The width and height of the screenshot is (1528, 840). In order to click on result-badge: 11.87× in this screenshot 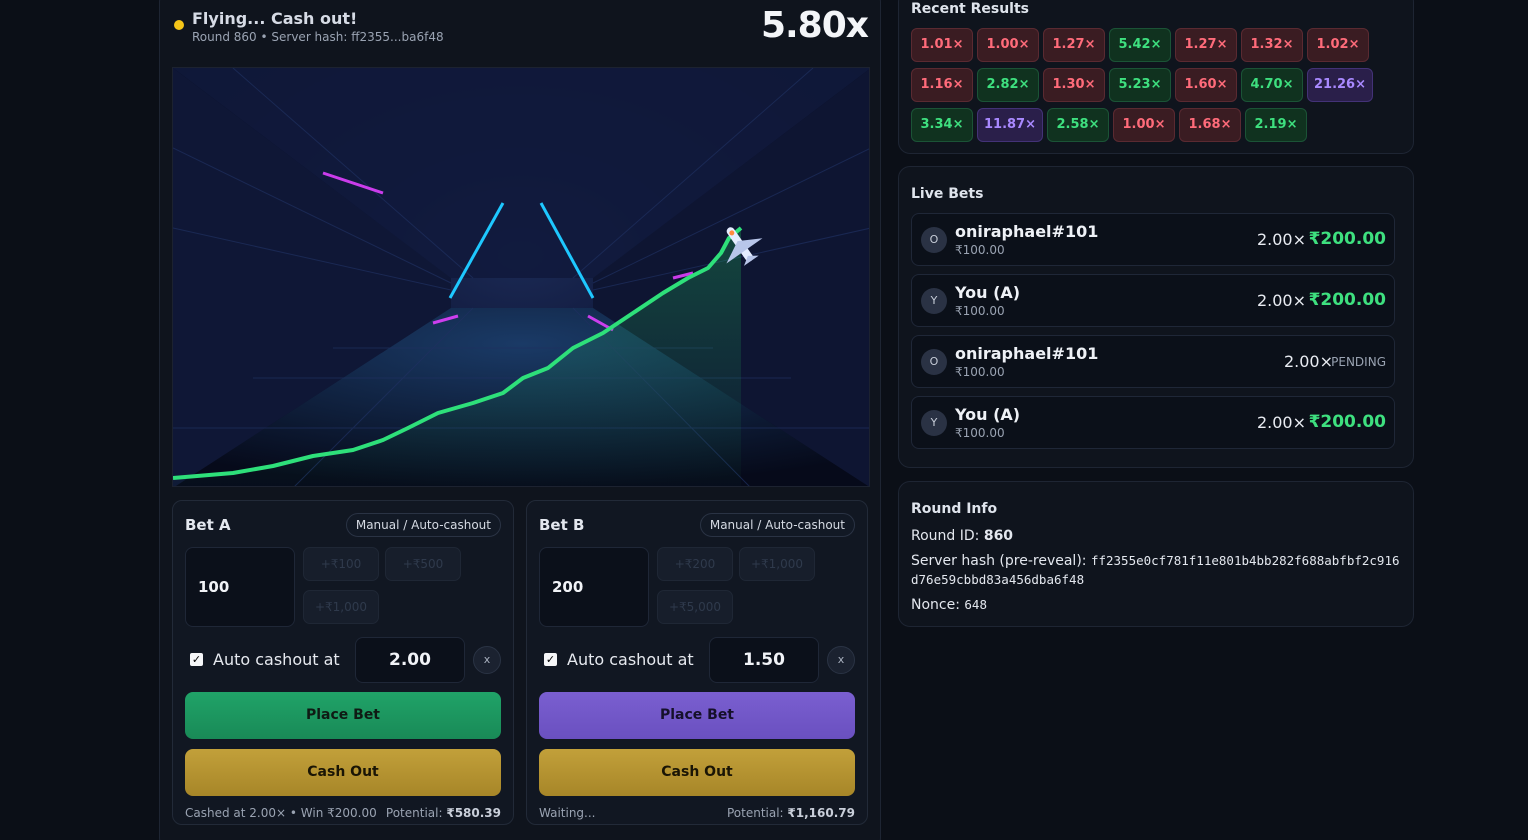, I will do `click(1010, 125)`.